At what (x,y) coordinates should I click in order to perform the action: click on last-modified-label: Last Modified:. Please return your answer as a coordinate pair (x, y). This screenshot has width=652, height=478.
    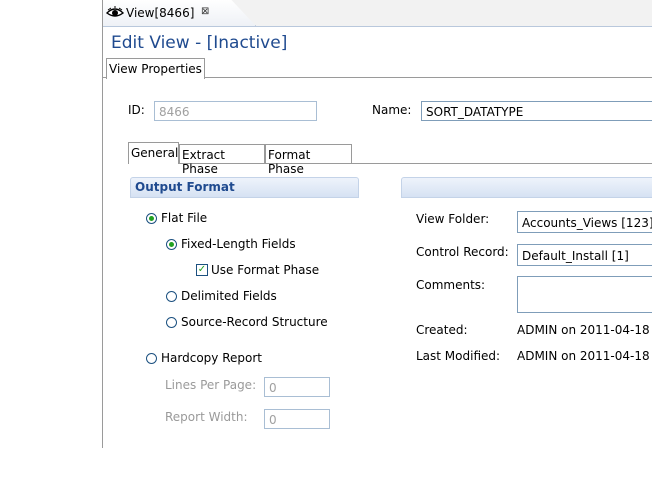
    Looking at the image, I should click on (458, 356).